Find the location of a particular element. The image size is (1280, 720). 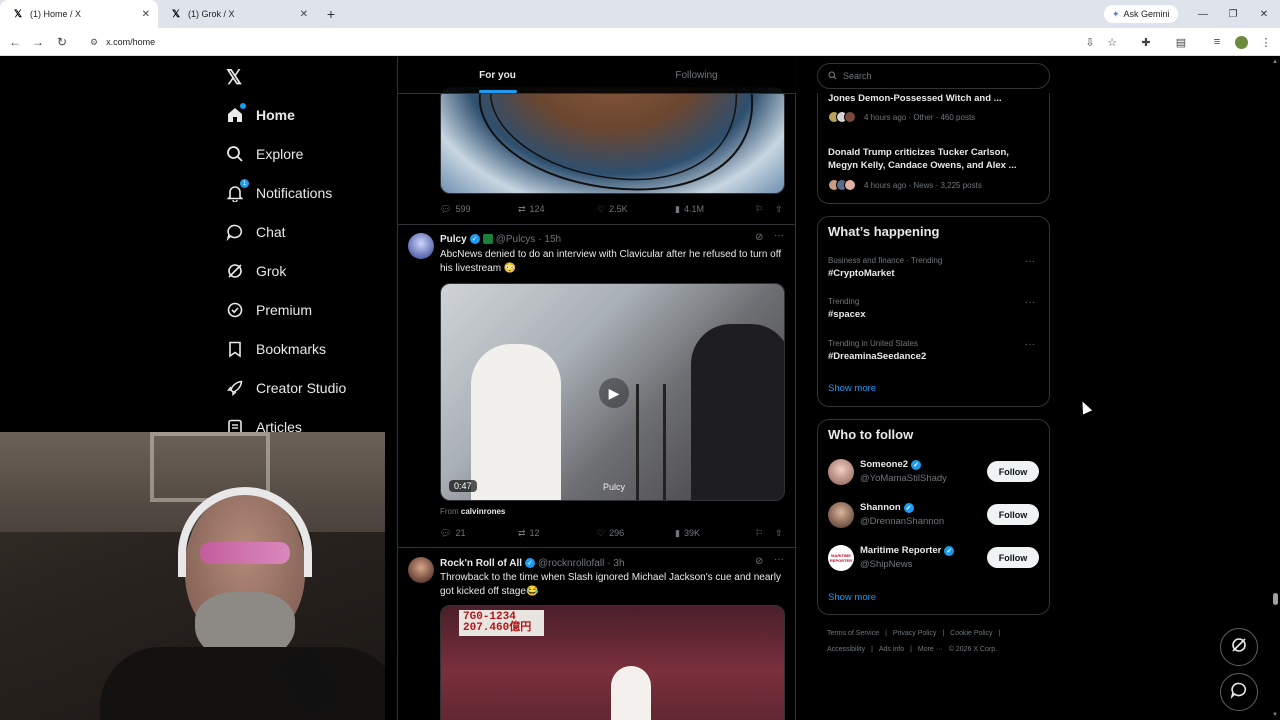

suggested-user-handle: @ShipNews is located at coordinates (886, 564).